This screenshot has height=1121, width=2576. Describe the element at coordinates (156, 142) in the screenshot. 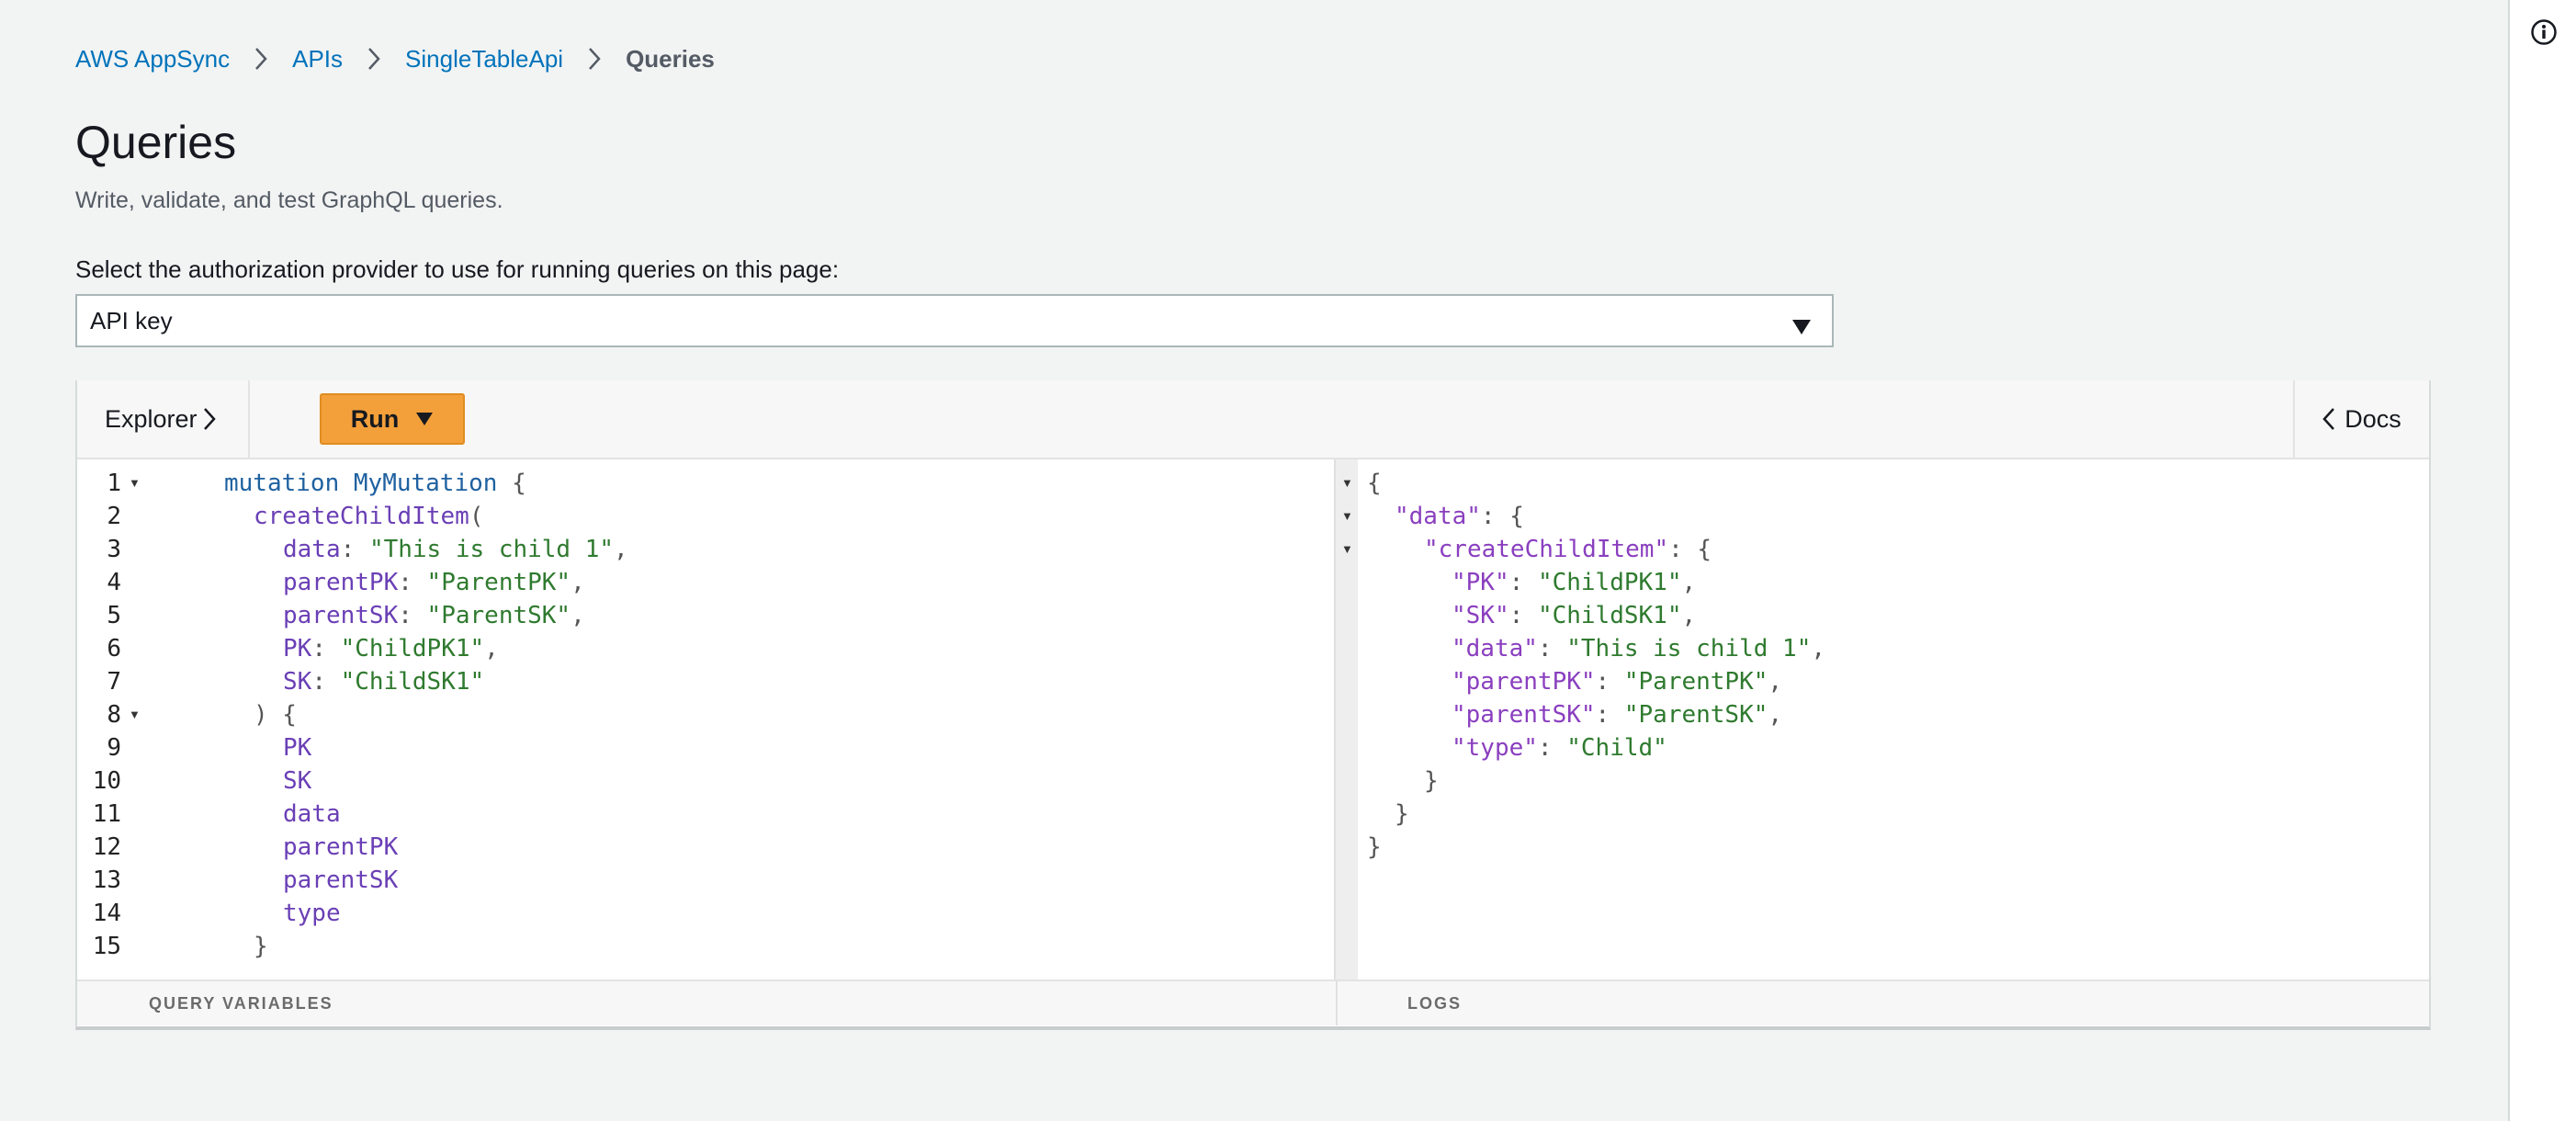

I see `page-title: Queries` at that location.